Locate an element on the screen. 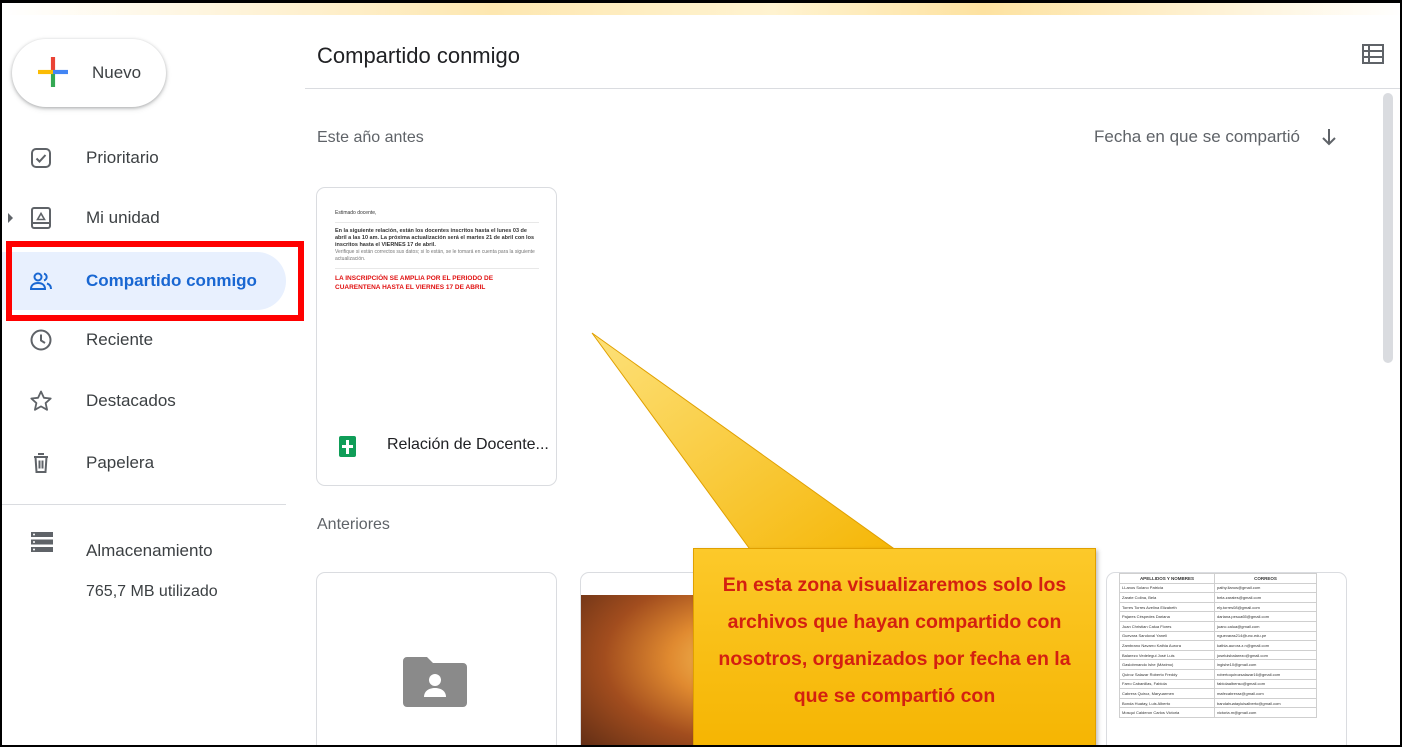 This screenshot has height=747, width=1402. sidebar-item-trash: Papelera is located at coordinates (144, 463).